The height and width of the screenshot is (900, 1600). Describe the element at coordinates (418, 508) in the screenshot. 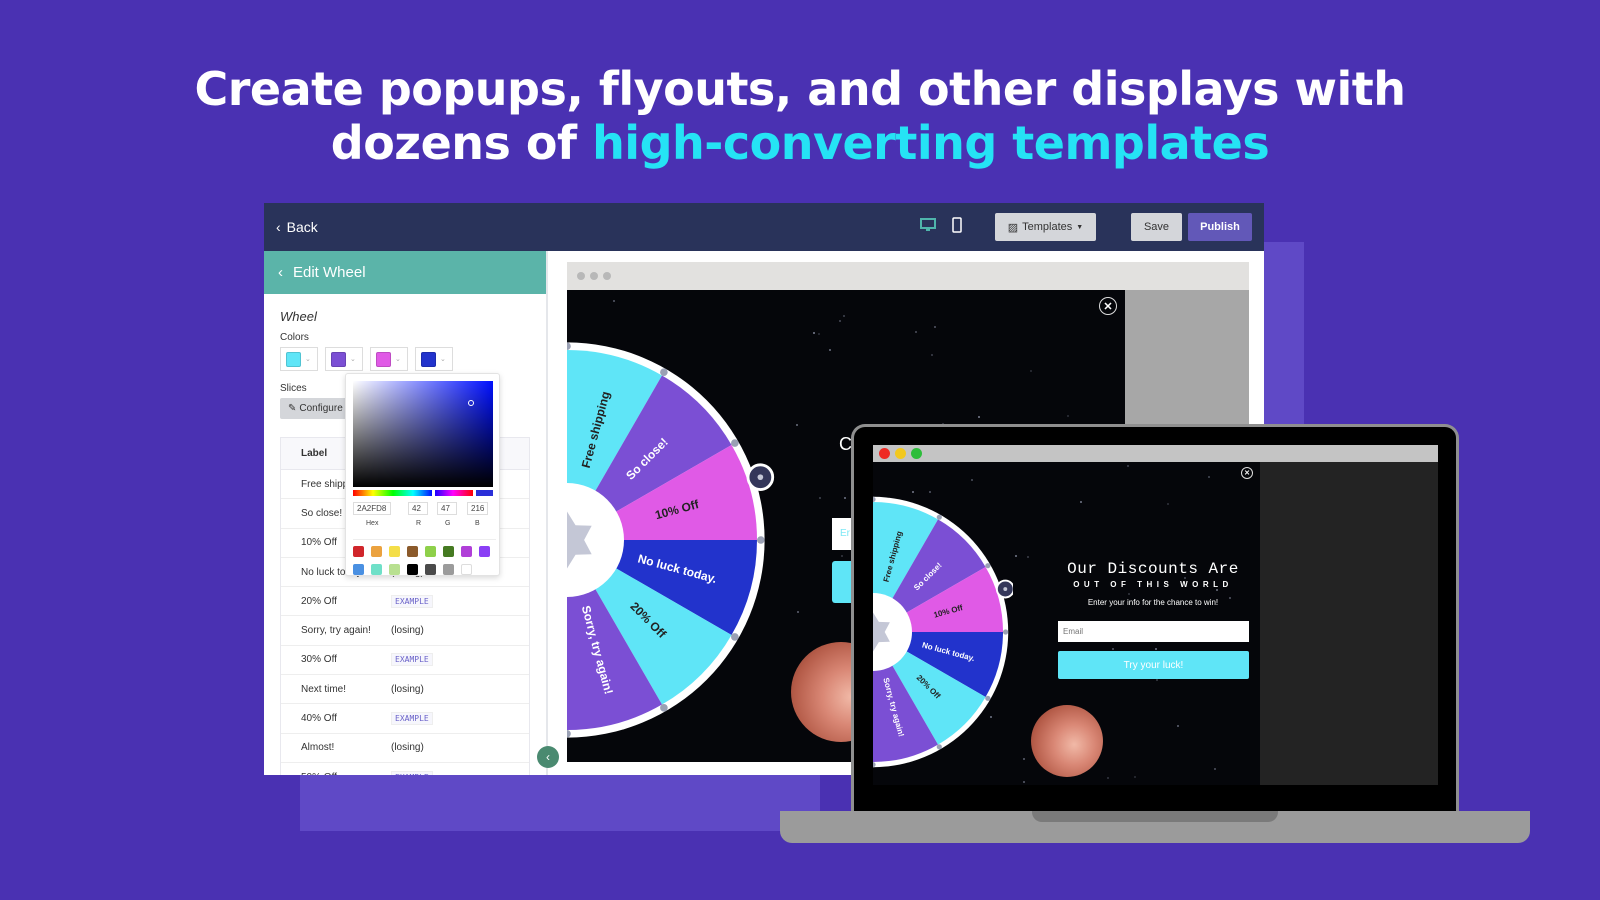

I see `r-input: 42` at that location.